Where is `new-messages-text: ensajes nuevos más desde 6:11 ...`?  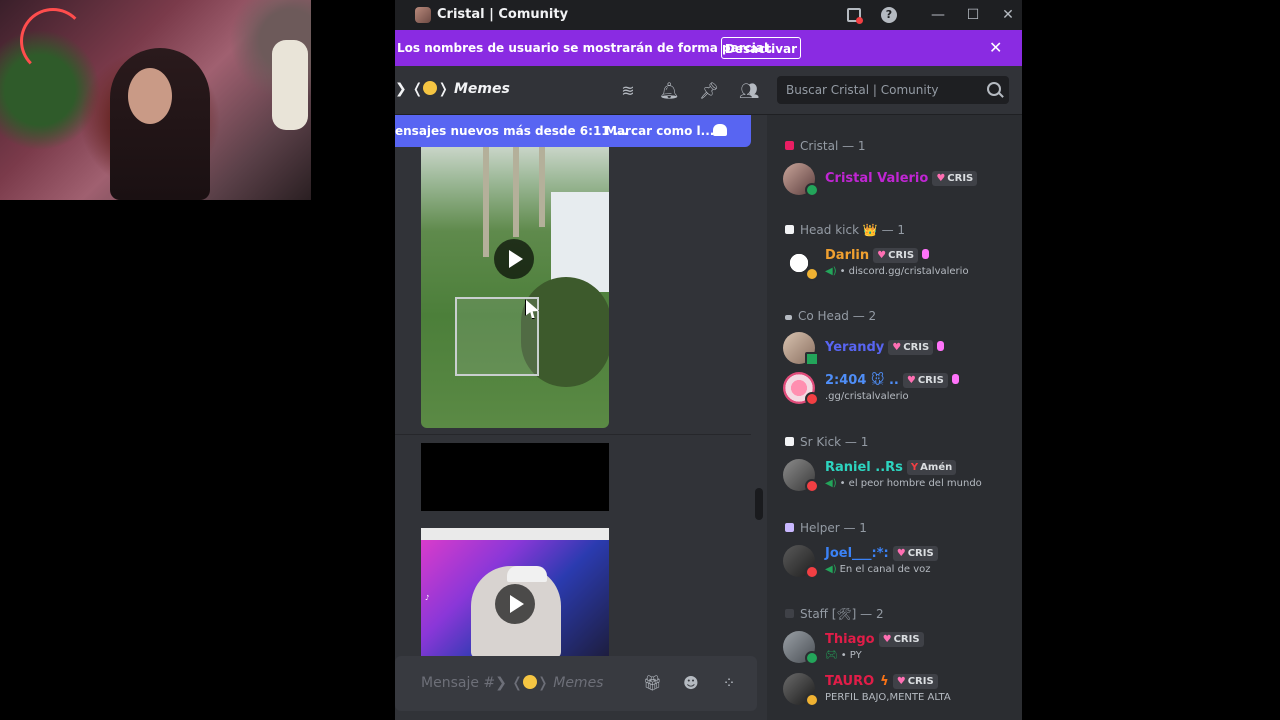
new-messages-text: ensajes nuevos más desde 6:11 ... is located at coordinates (511, 131).